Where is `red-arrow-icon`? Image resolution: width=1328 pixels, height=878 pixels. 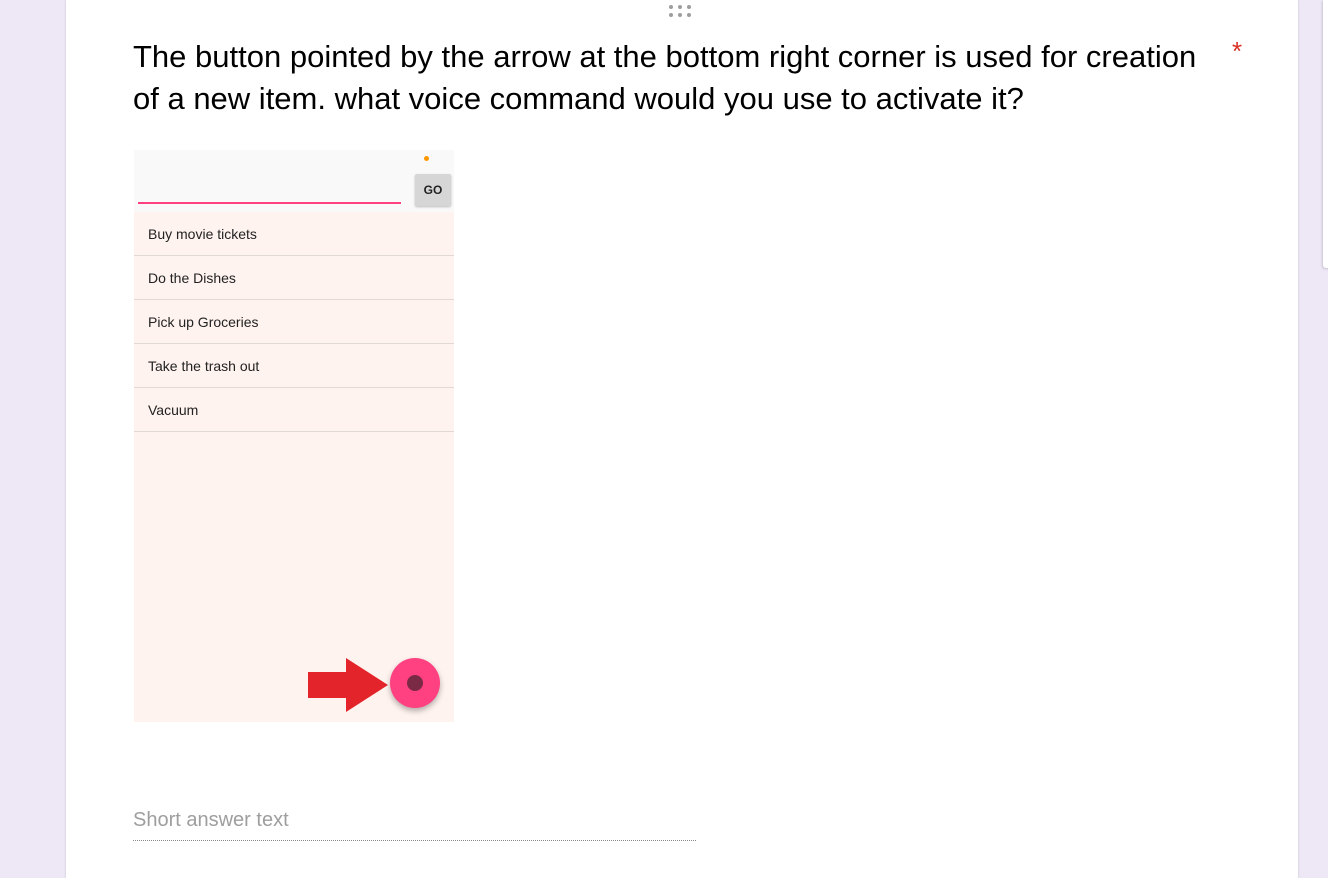 red-arrow-icon is located at coordinates (348, 685).